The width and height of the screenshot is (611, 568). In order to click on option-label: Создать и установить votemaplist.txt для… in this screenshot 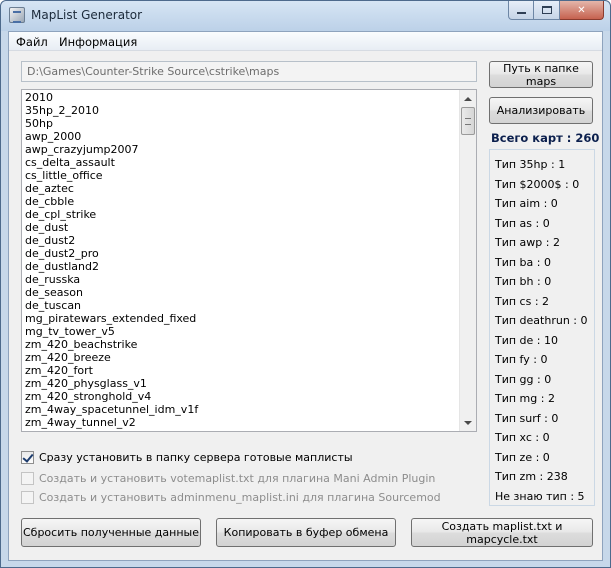, I will do `click(237, 478)`.